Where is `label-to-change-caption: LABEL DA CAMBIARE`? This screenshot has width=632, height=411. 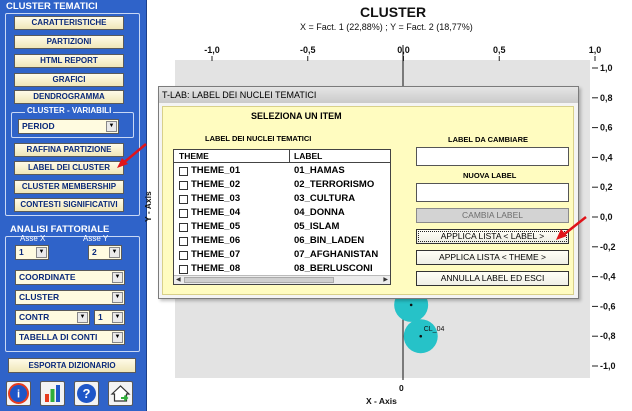
label-to-change-caption: LABEL DA CAMBIARE is located at coordinates (488, 139).